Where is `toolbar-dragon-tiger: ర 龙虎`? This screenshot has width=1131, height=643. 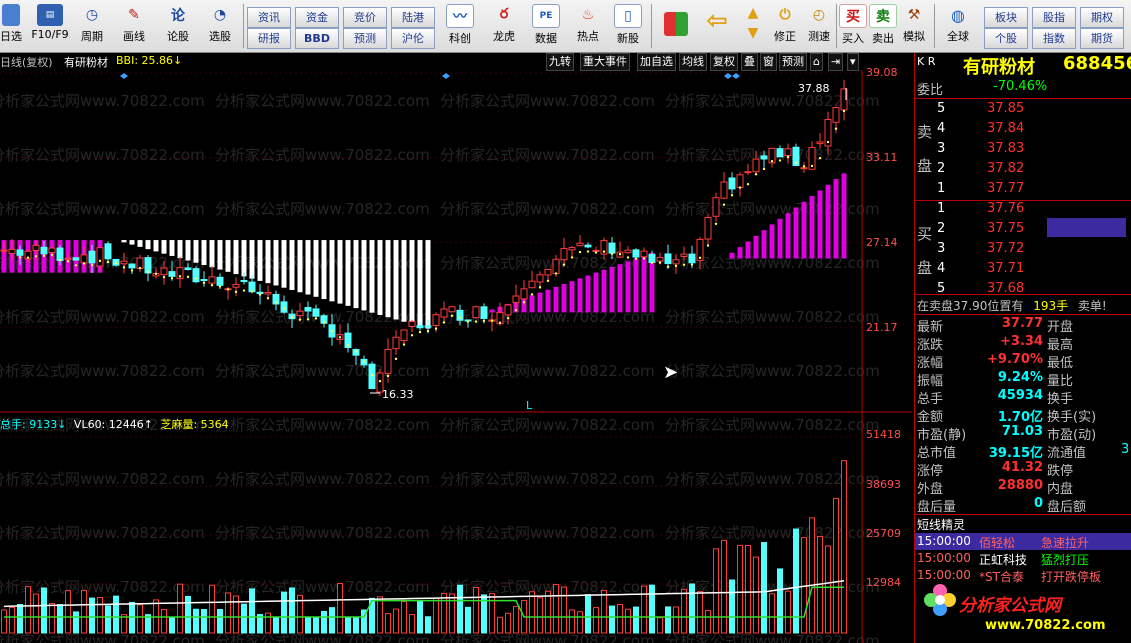
toolbar-dragon-tiger: ర 龙虎 is located at coordinates (504, 26).